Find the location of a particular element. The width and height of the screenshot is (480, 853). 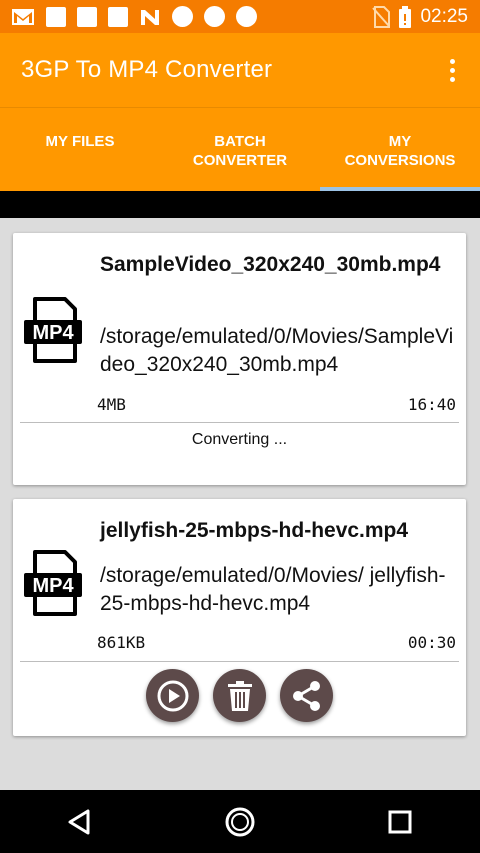

tab-label: MY FILES is located at coordinates (80, 141).